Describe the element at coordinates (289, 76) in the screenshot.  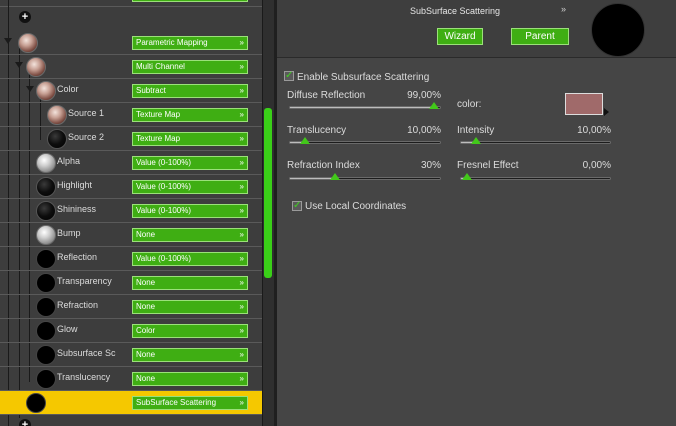
I see `enable-sss-checkbox: ✓` at that location.